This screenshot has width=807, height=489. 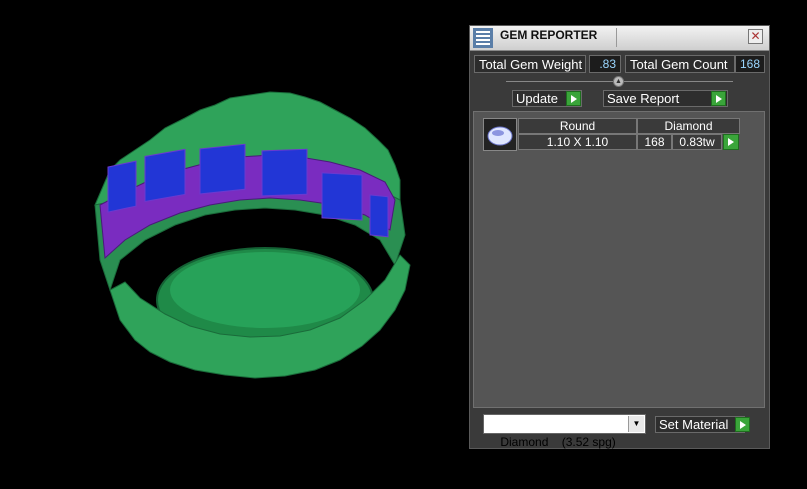 I want to click on total-gem-weight-value: .83, so click(x=605, y=64).